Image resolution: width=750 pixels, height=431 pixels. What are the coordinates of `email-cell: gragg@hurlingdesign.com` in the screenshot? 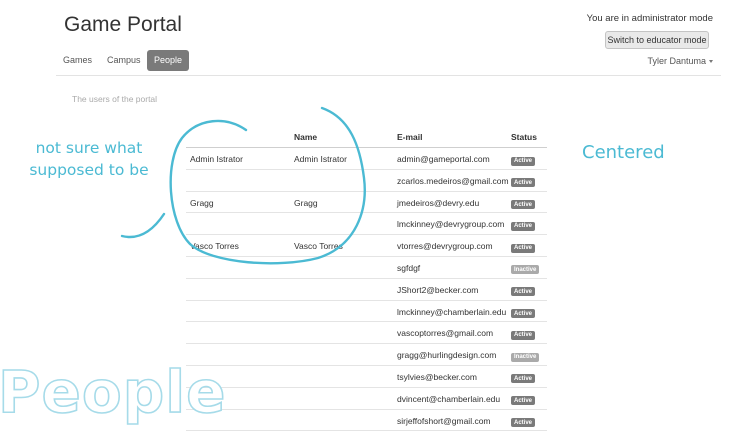 It's located at (447, 355).